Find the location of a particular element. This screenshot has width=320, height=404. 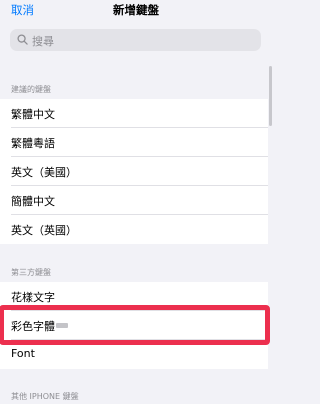

keyboard-row-english-uk: 英文（英國） is located at coordinates (134, 229).